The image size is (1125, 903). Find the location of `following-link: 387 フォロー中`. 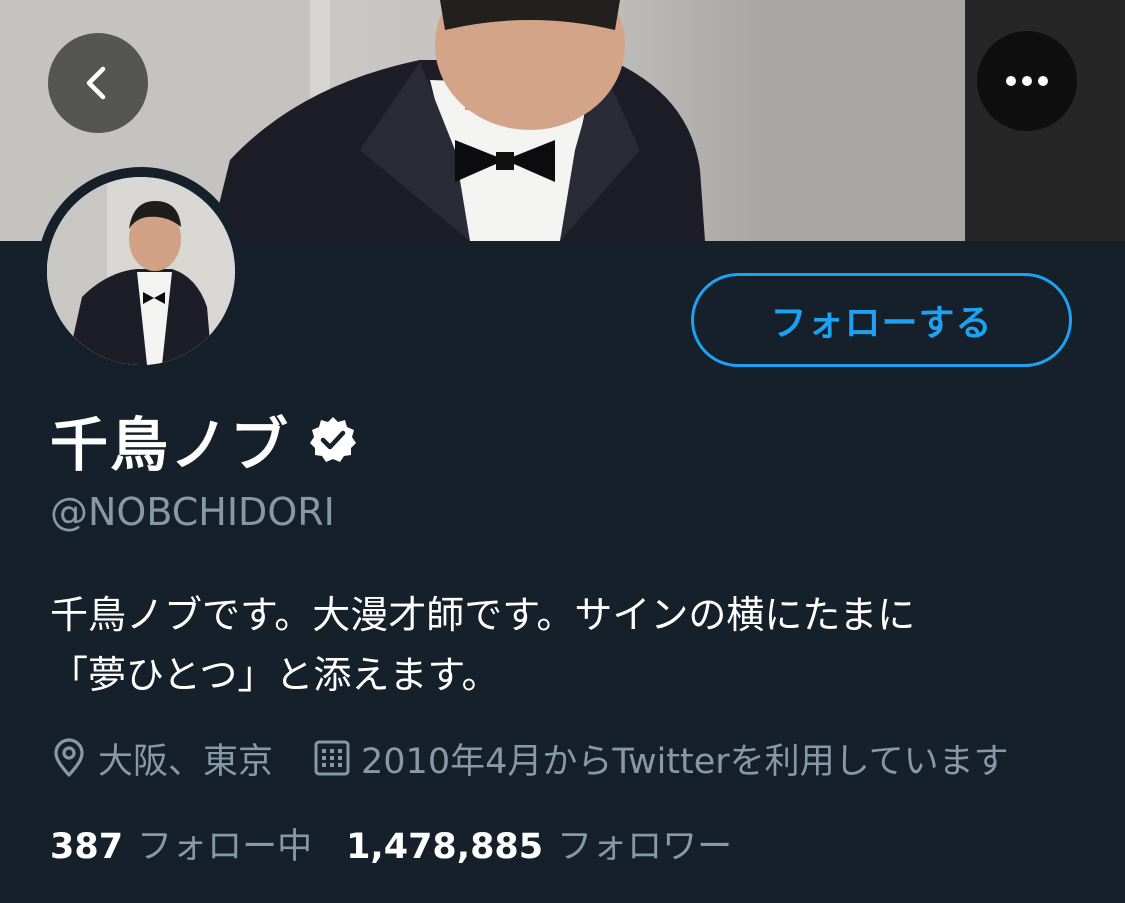

following-link: 387 フォロー中 is located at coordinates (181, 843).